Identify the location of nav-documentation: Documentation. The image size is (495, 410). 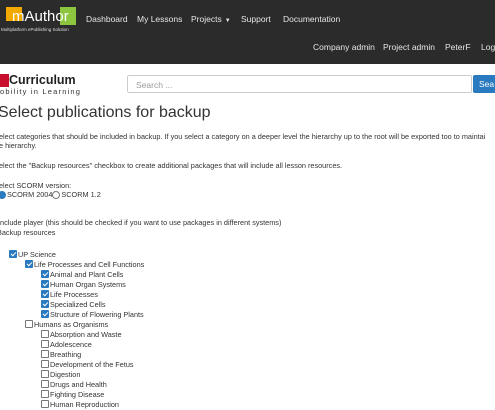
(311, 19).